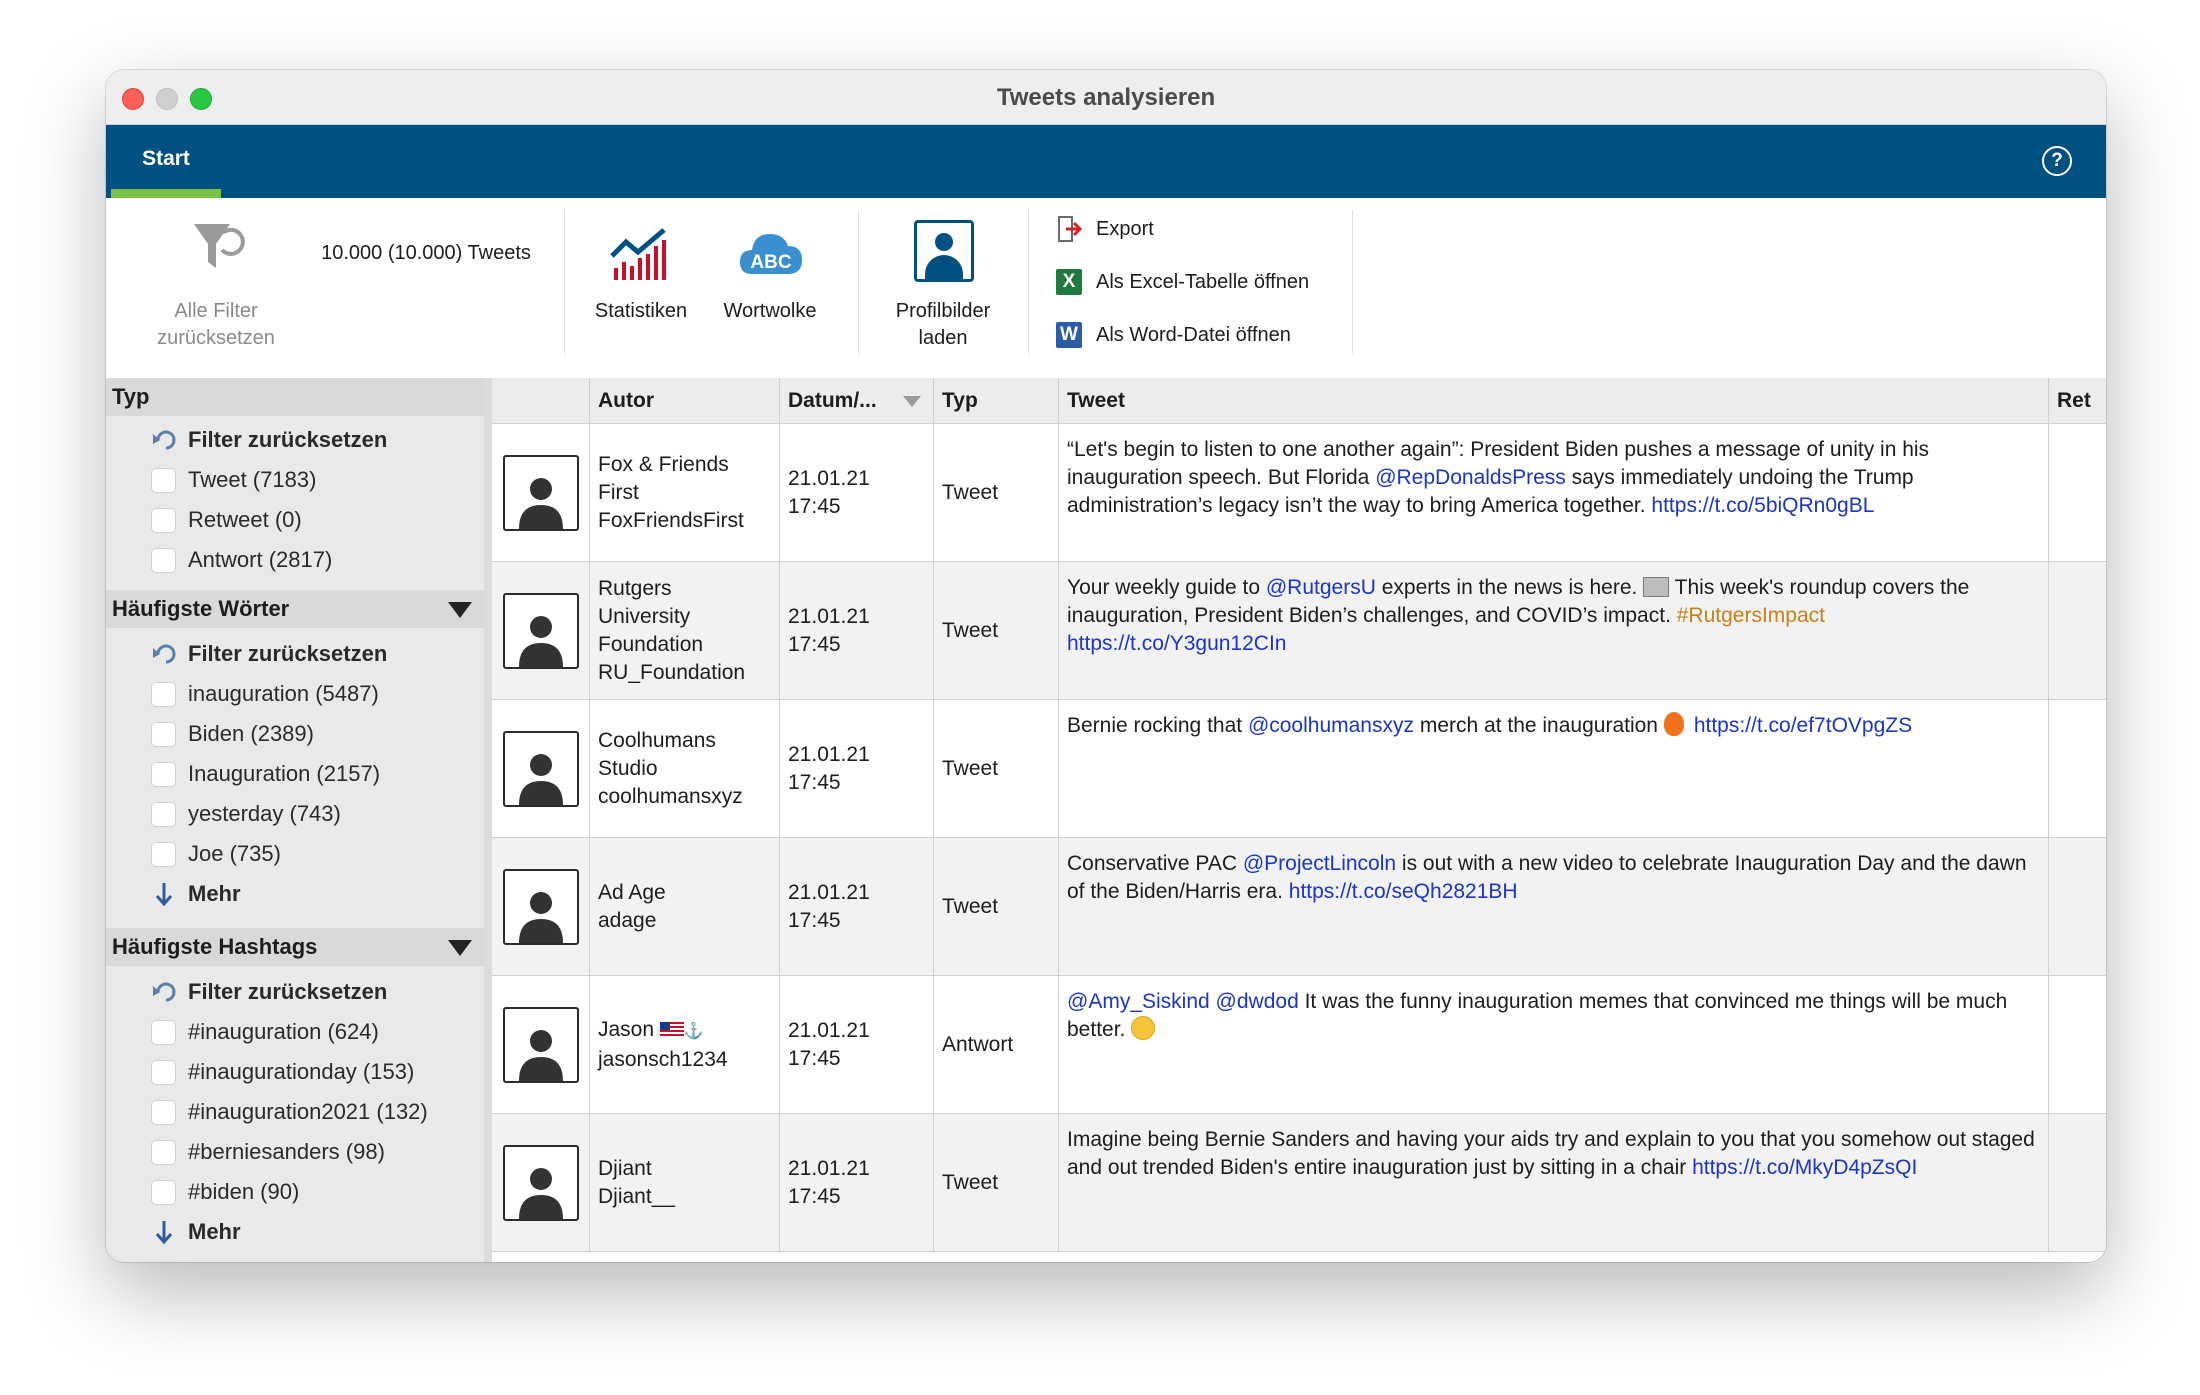 This screenshot has width=2200, height=1395. Describe the element at coordinates (233, 480) in the screenshot. I see `filter-option: Tweet (7183)` at that location.